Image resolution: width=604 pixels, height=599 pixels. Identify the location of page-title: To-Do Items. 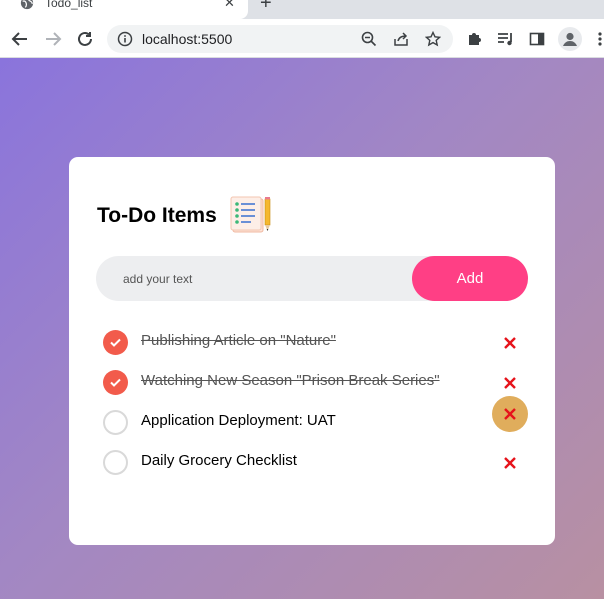
(157, 215).